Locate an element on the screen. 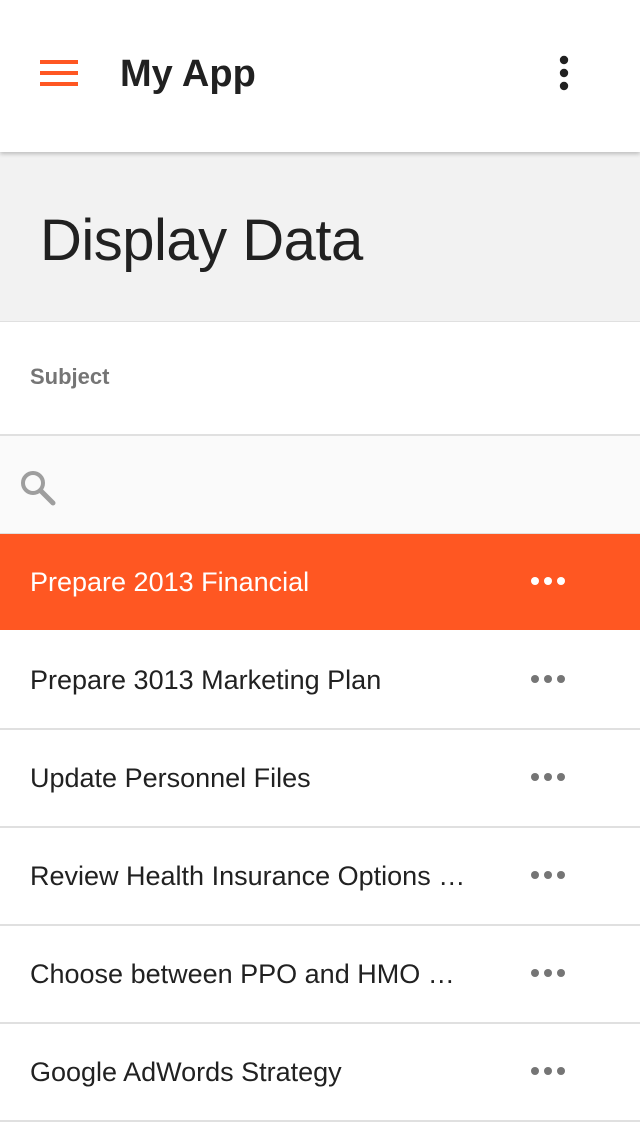  list-item: Prepare 3013 Marketing Plan is located at coordinates (320, 681).